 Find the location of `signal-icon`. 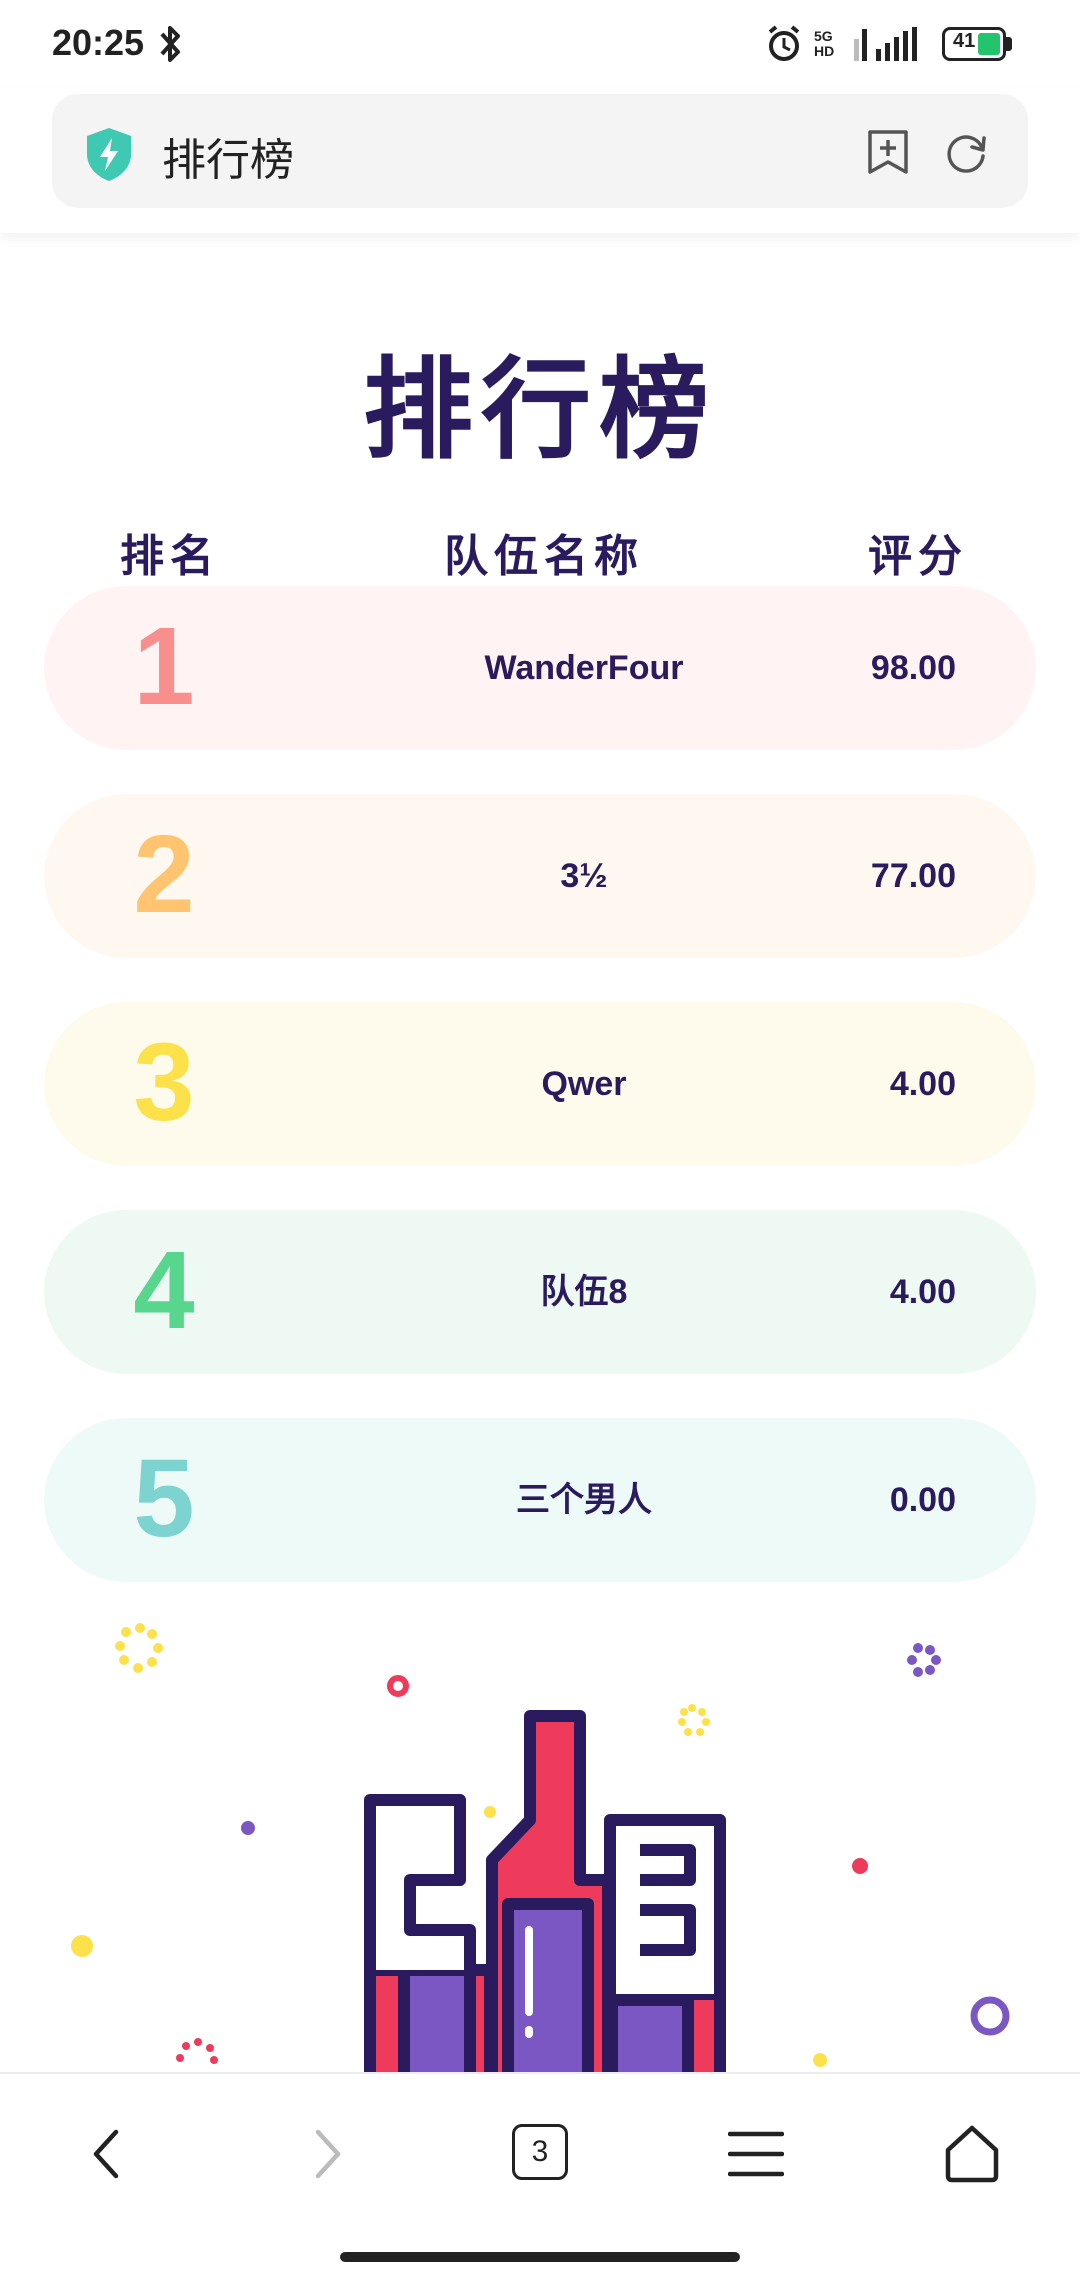

signal-icon is located at coordinates (885, 44).